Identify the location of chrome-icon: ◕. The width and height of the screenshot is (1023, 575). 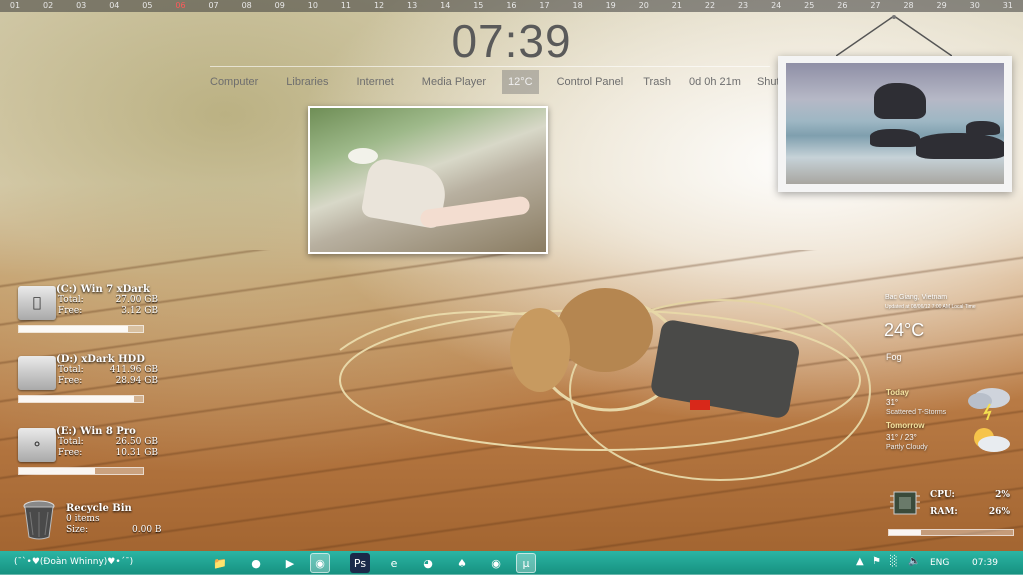
(428, 563).